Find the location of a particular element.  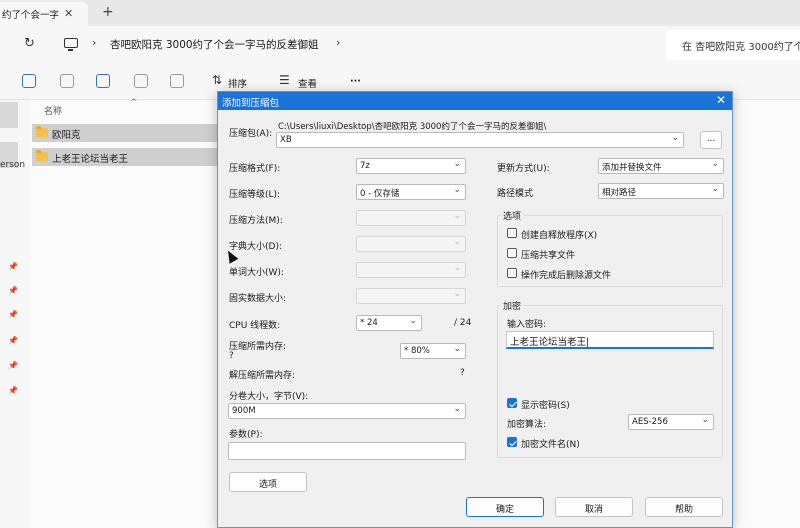

solid-label: 固实数据大小: is located at coordinates (258, 299).